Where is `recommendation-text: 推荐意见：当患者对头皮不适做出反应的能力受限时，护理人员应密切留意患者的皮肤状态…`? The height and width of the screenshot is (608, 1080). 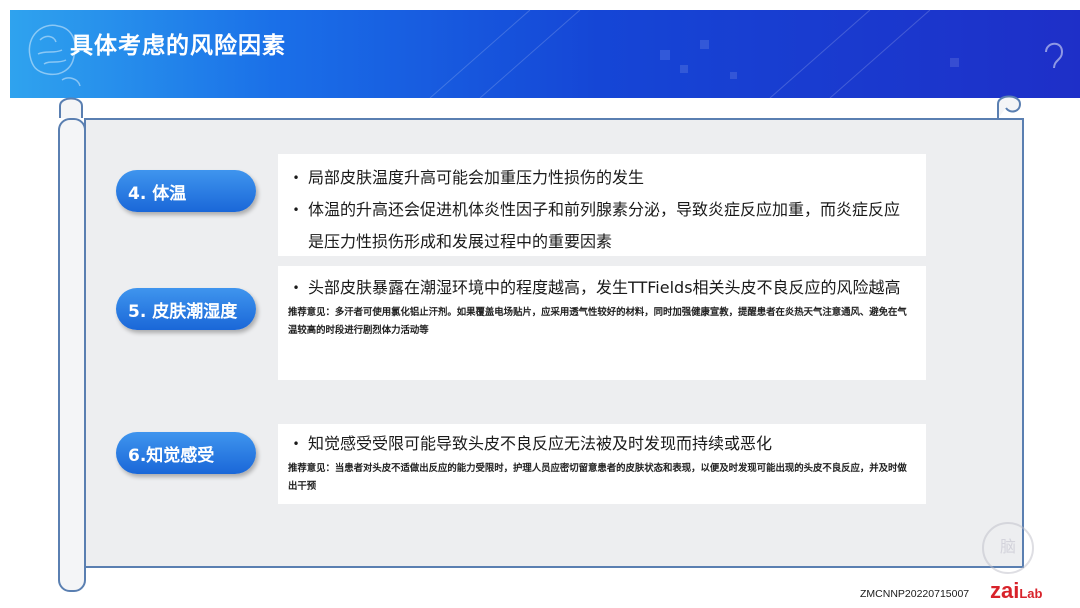
recommendation-text: 推荐意见：当患者对头皮不适做出反应的能力受限时，护理人员应密切留意患者的皮肤状态… is located at coordinates (597, 477).